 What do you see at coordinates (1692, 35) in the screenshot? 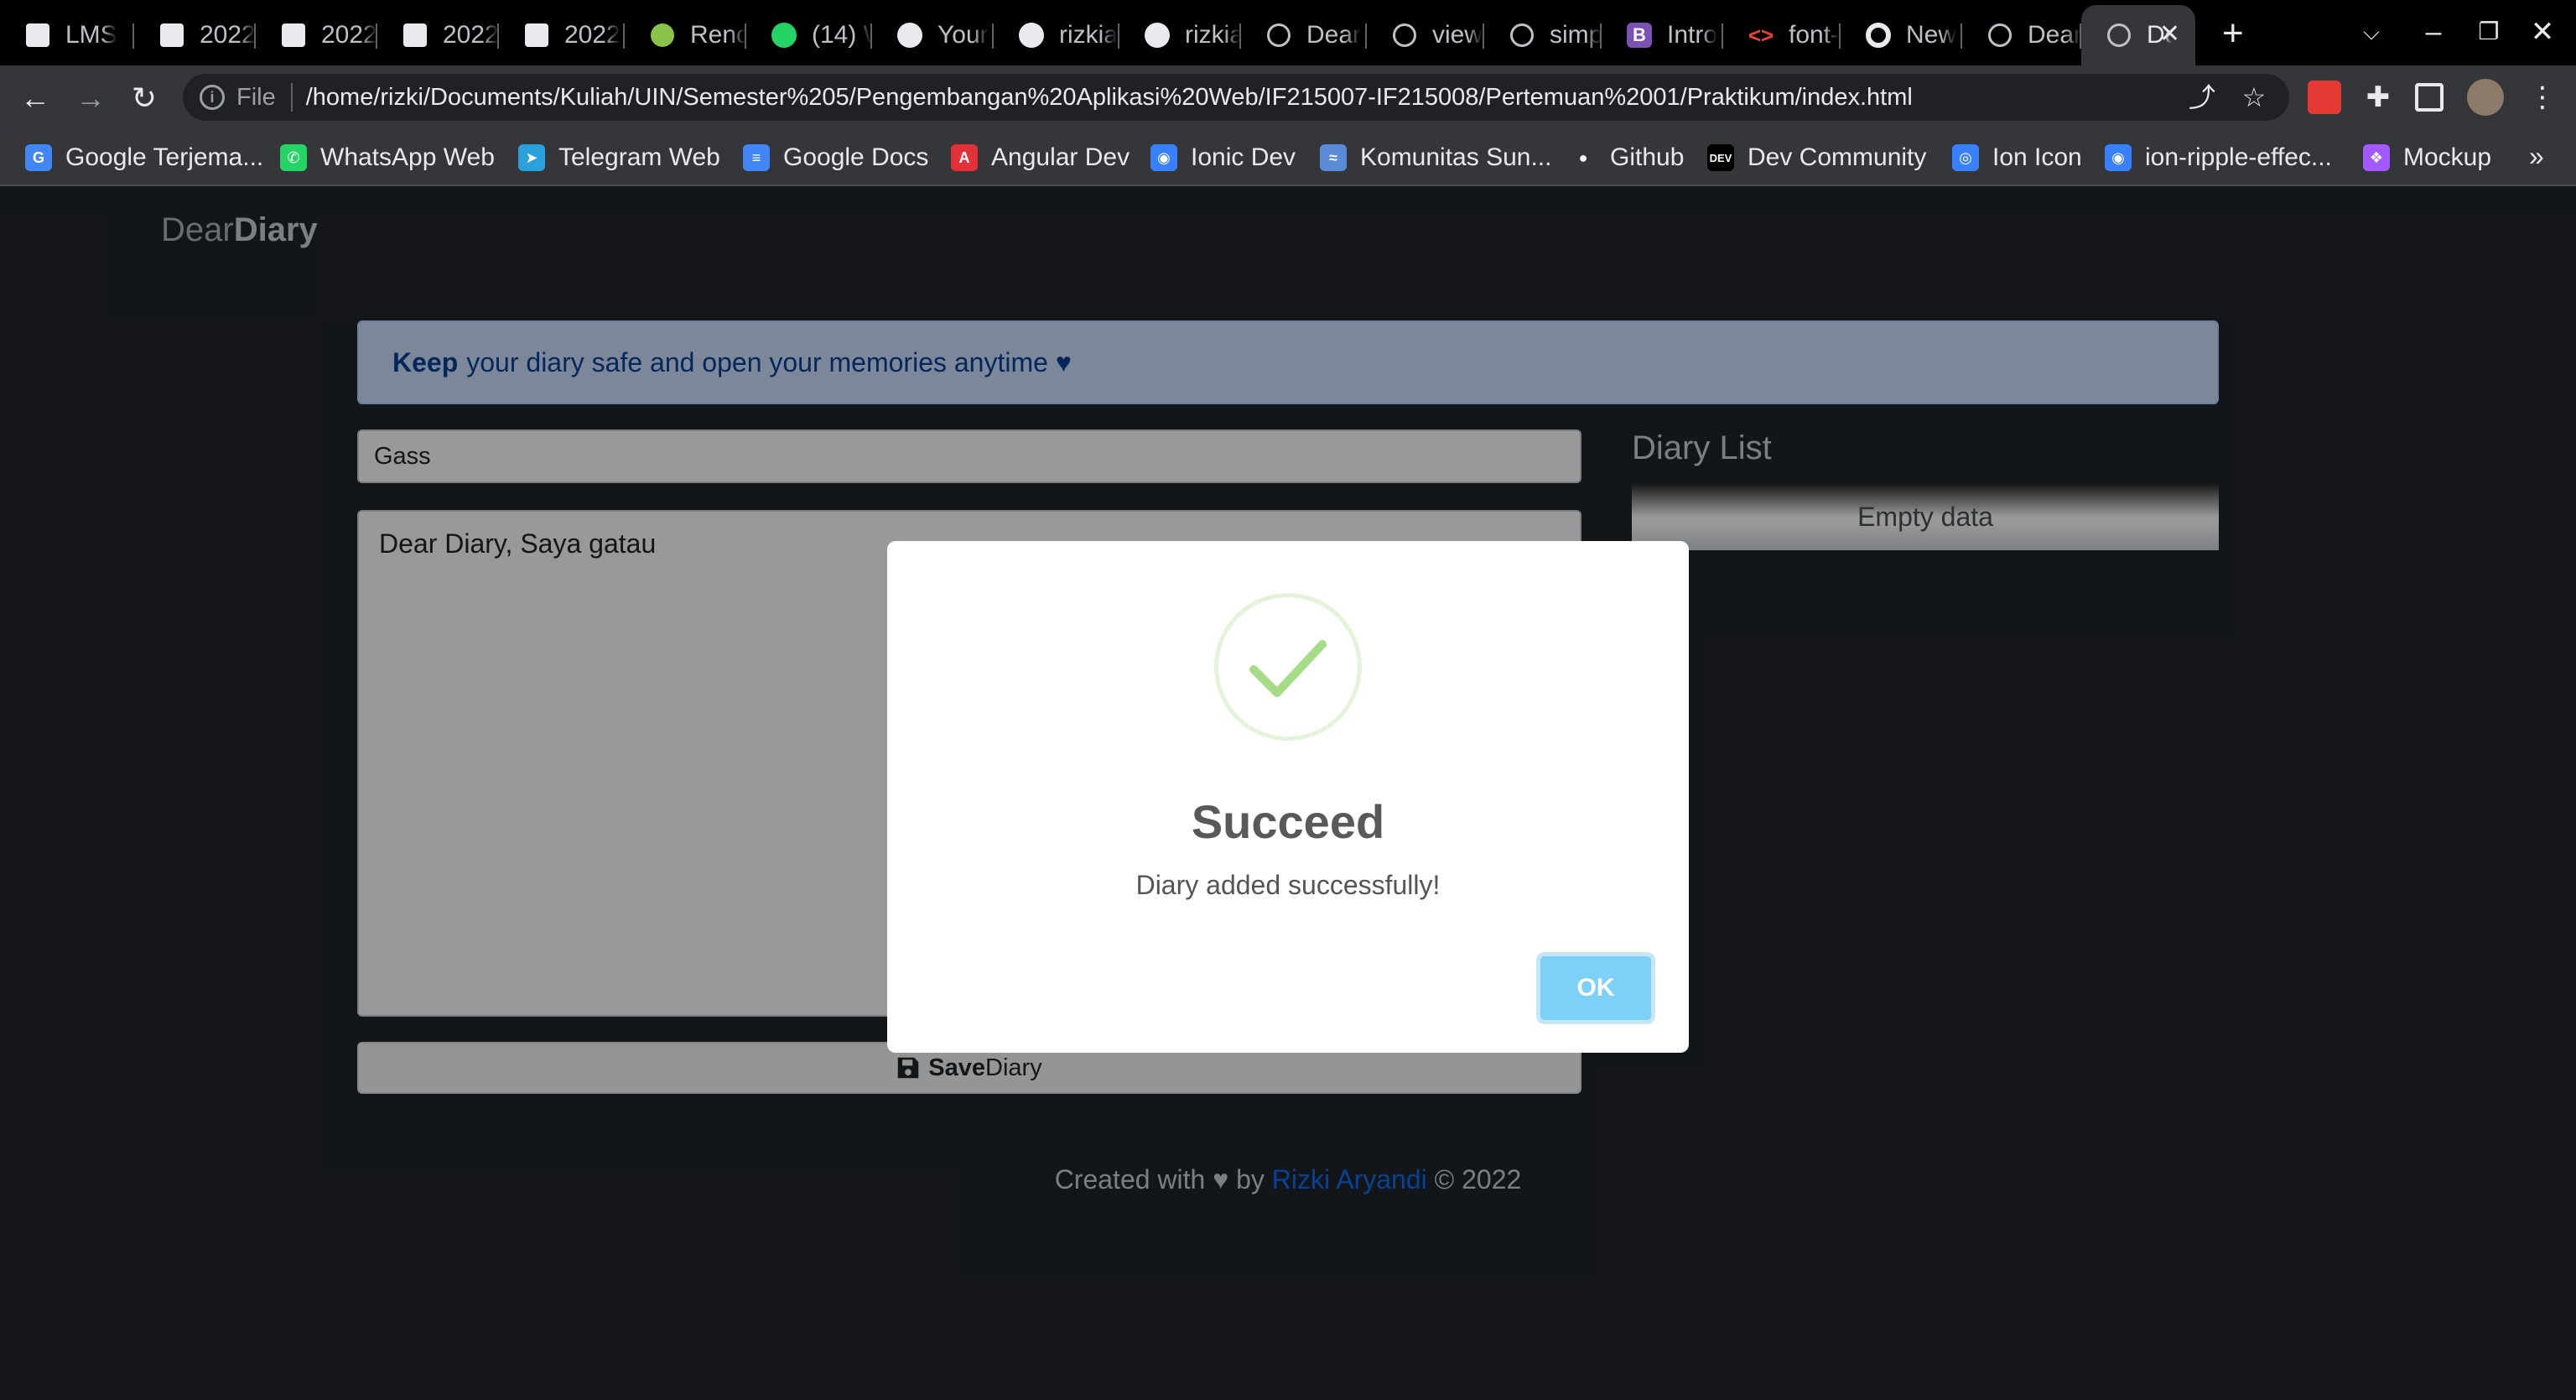
I see `tab-title: Intro` at bounding box center [1692, 35].